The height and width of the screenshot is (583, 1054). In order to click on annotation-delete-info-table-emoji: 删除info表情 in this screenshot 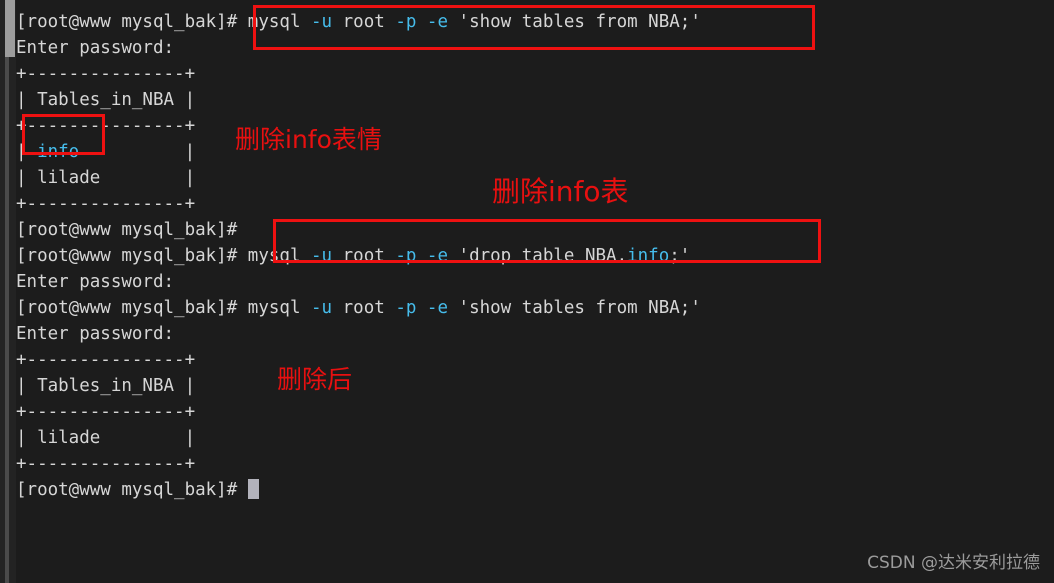, I will do `click(308, 139)`.